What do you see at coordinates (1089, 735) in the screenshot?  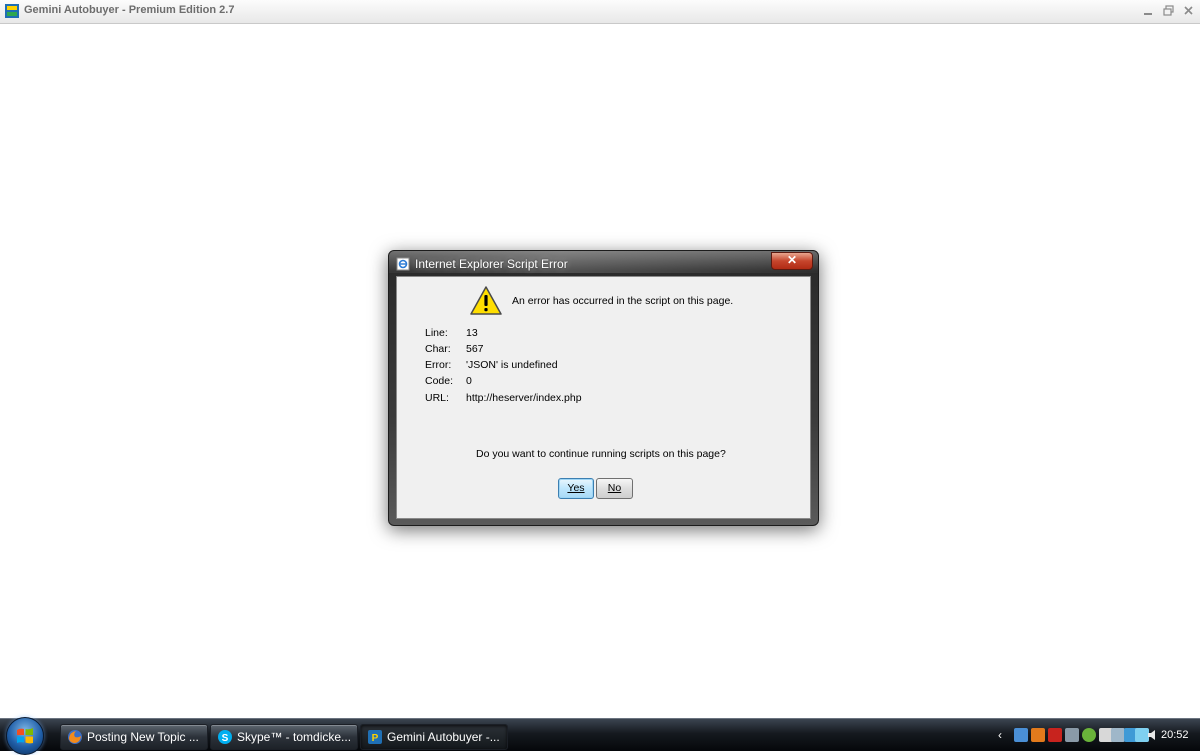 I see `green-app-icon` at bounding box center [1089, 735].